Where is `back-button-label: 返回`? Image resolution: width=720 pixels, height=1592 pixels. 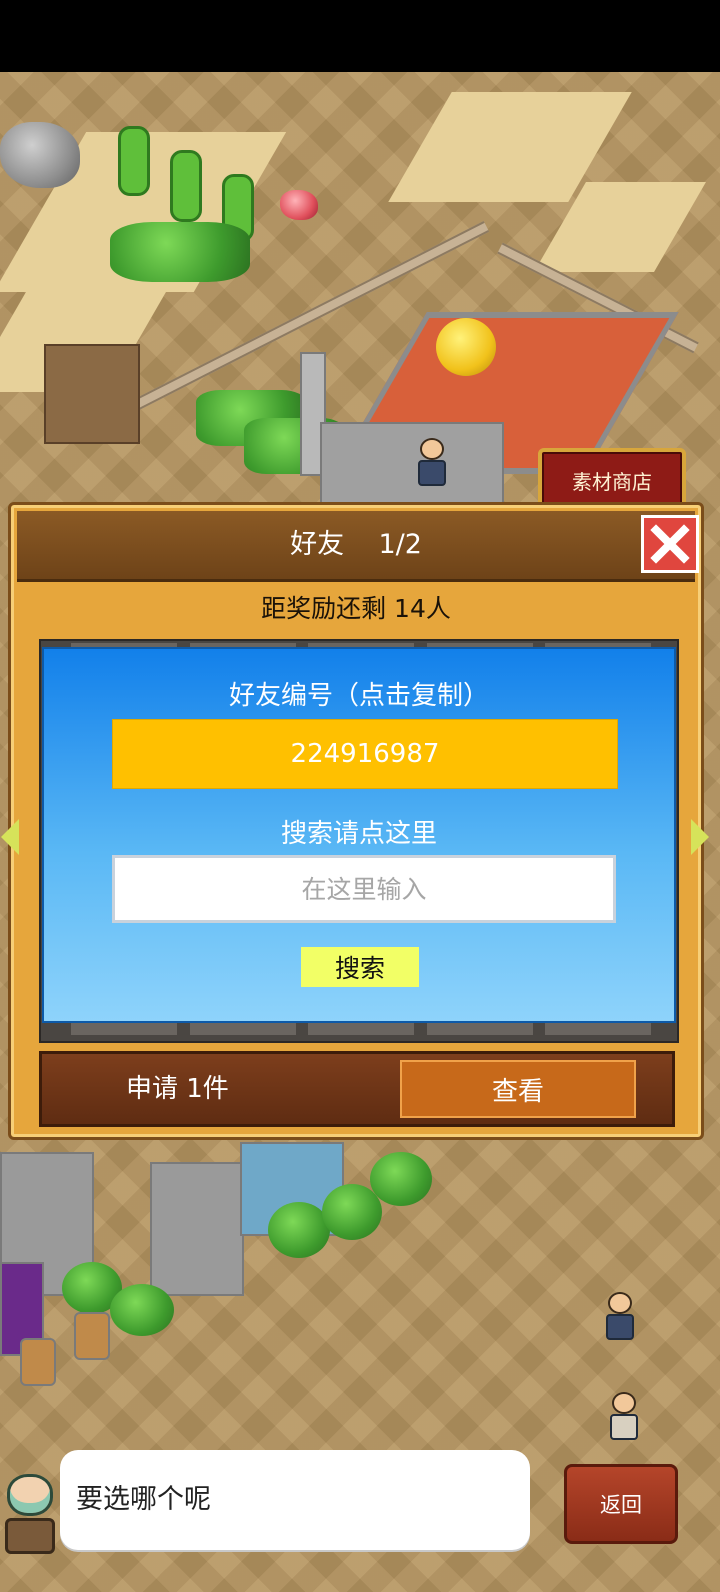
back-button-label: 返回 is located at coordinates (621, 1505).